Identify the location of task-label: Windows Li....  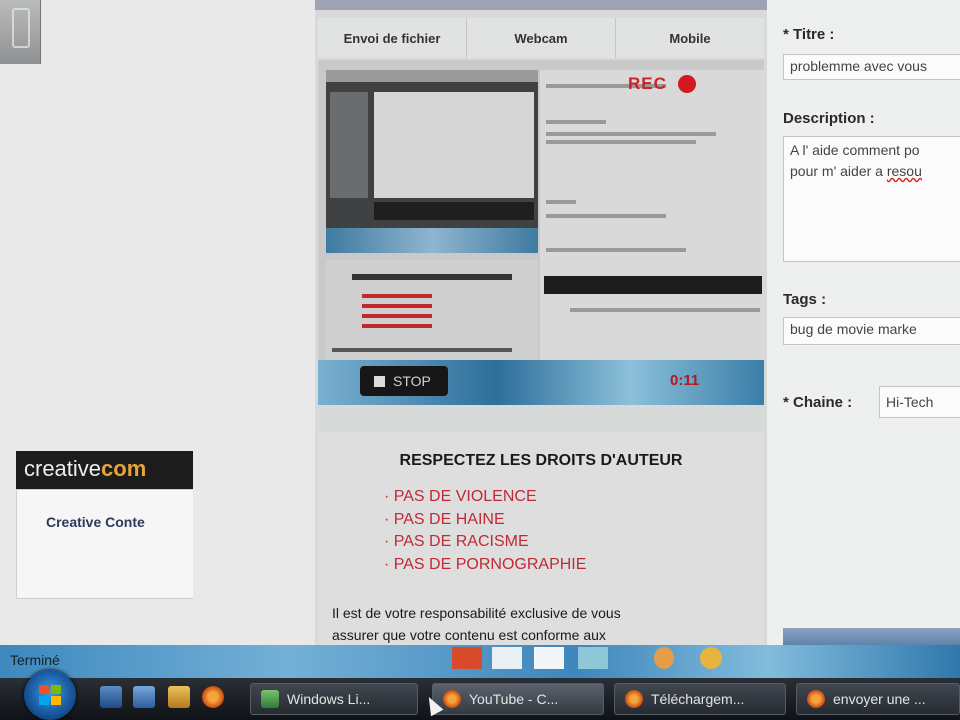
(329, 699).